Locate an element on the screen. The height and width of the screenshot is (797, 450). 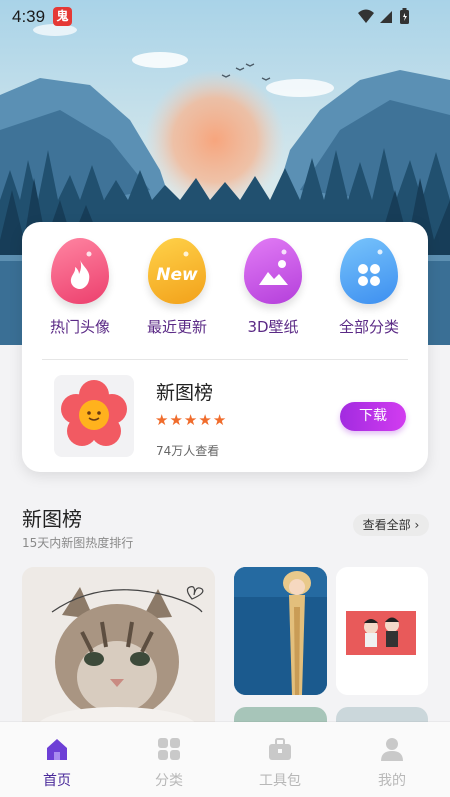
grid-icon is located at coordinates (369, 271).